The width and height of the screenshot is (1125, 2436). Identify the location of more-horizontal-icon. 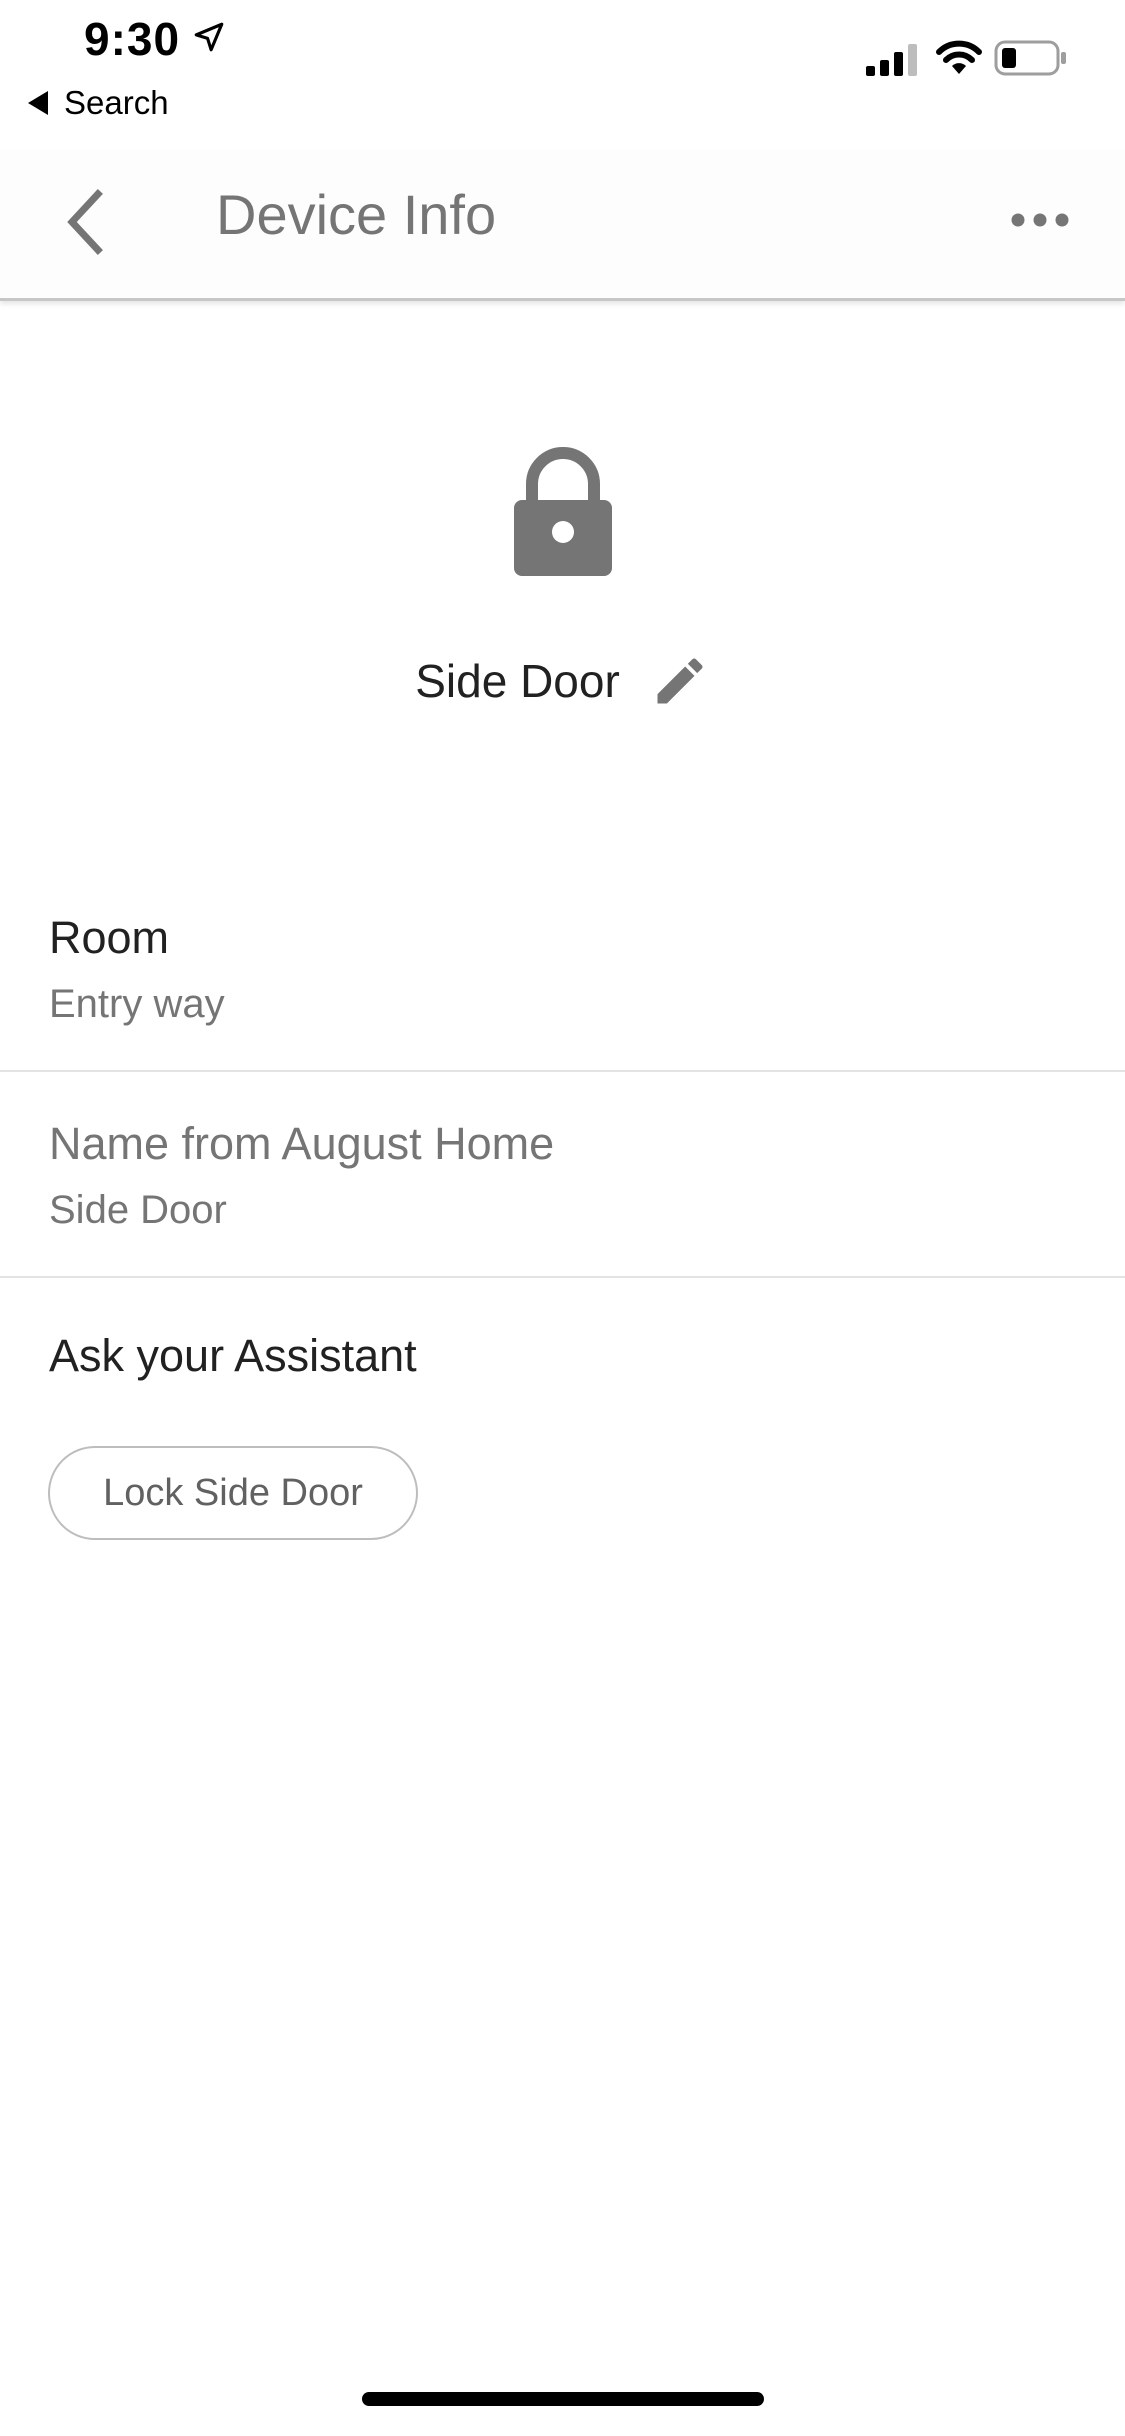
(1040, 220).